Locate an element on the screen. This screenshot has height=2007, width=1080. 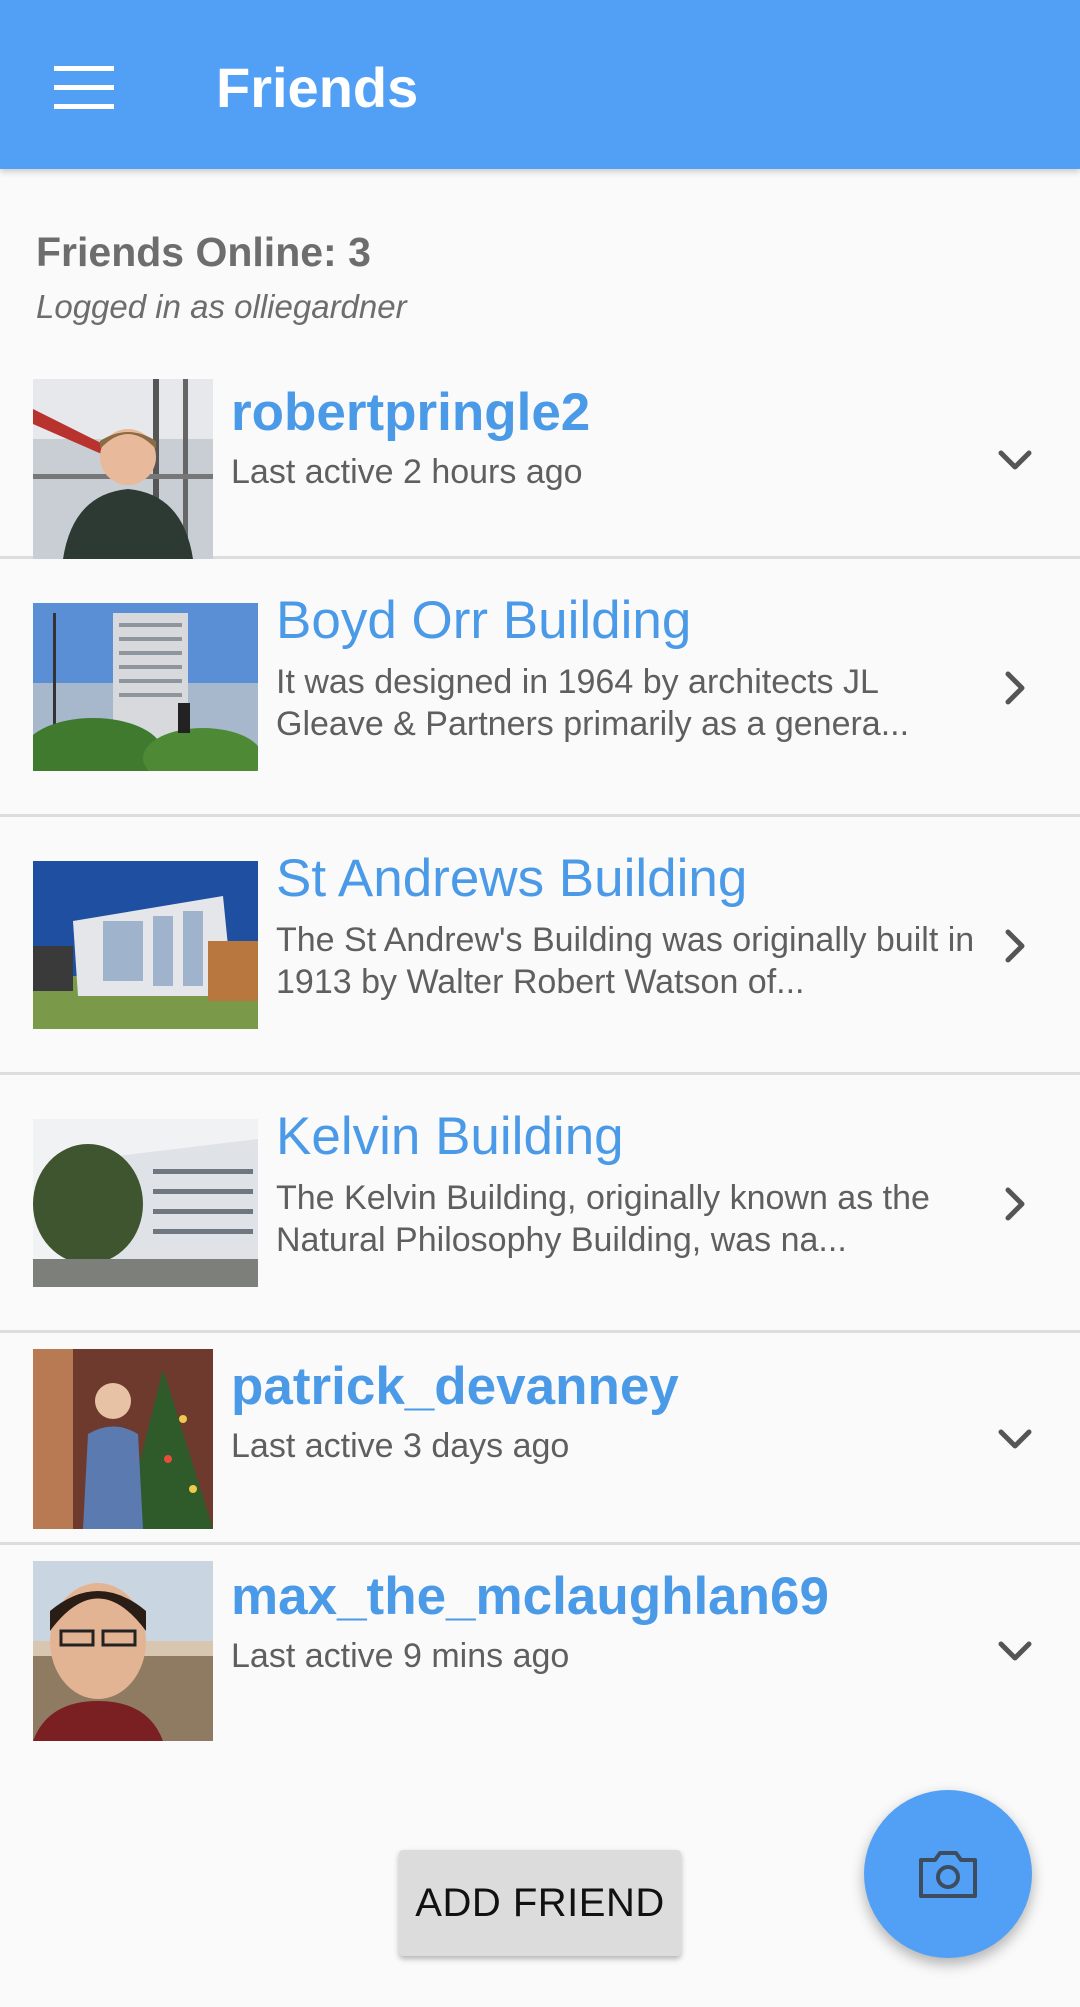
camera-icon is located at coordinates (948, 1874).